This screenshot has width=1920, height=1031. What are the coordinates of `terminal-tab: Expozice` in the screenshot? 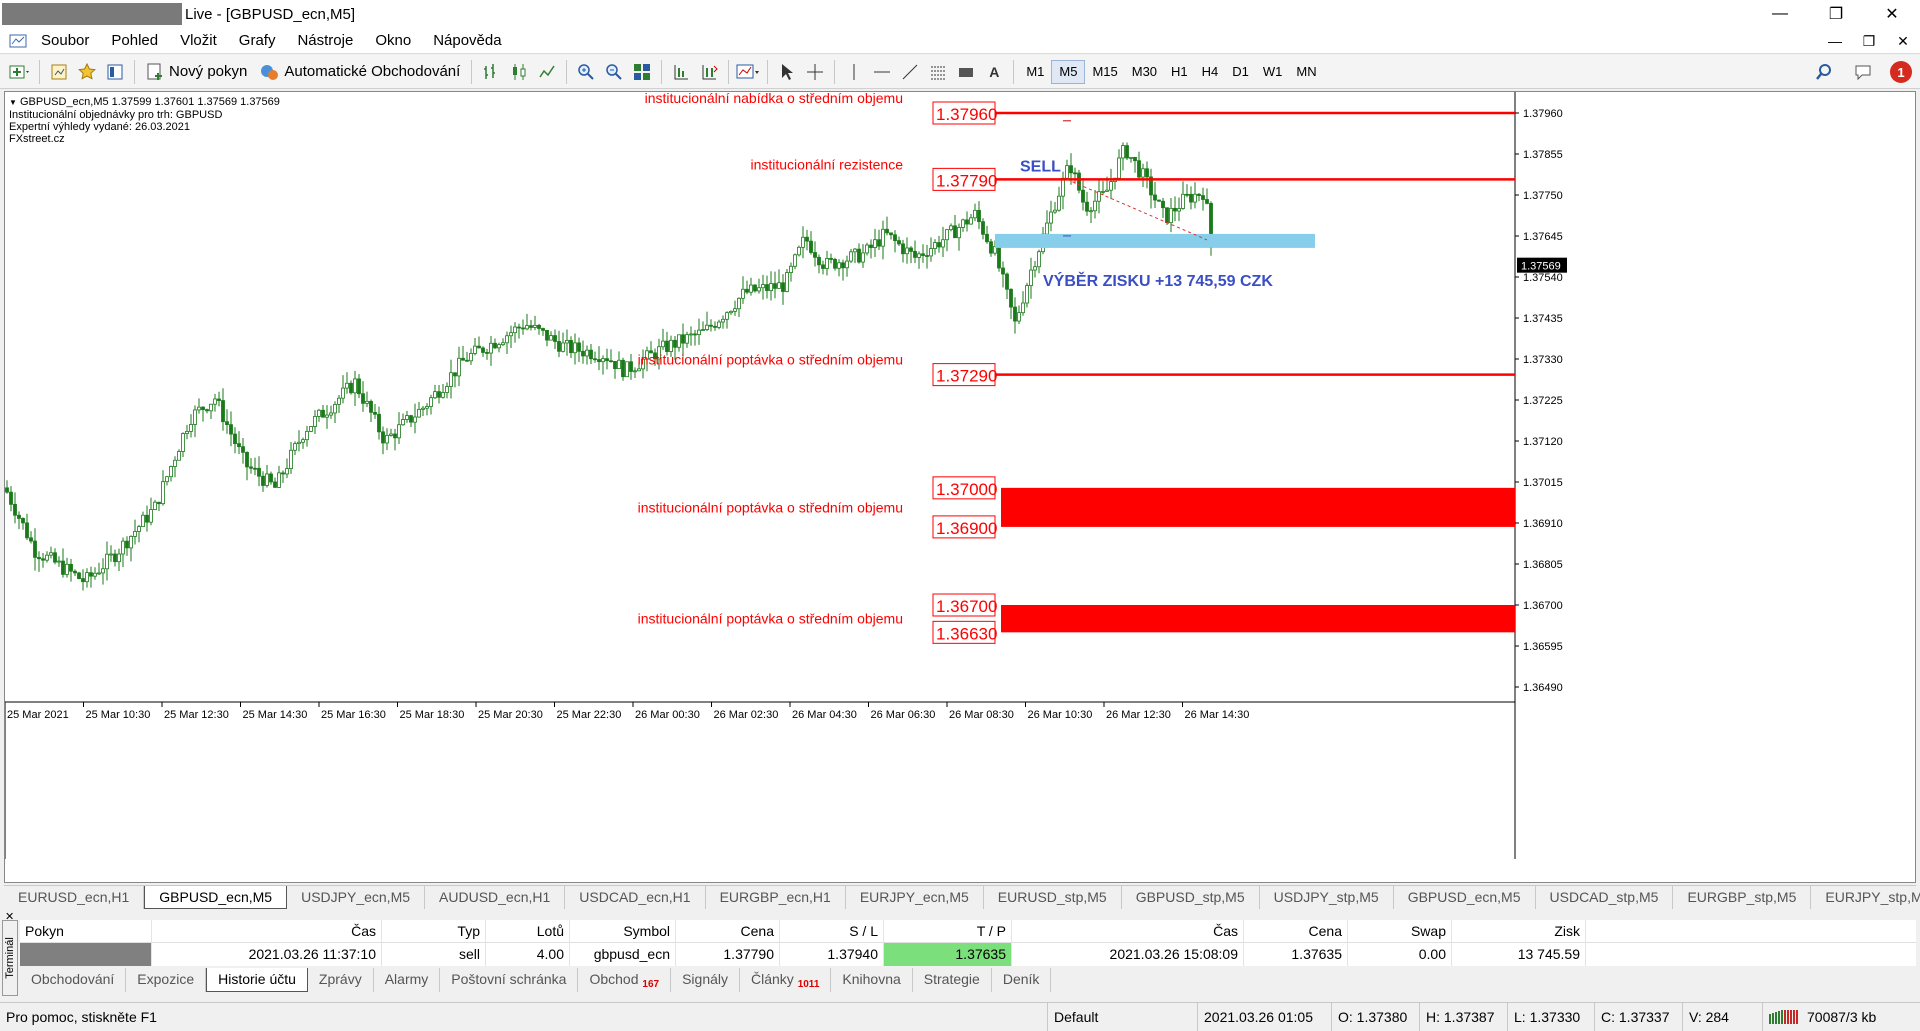 It's located at (166, 980).